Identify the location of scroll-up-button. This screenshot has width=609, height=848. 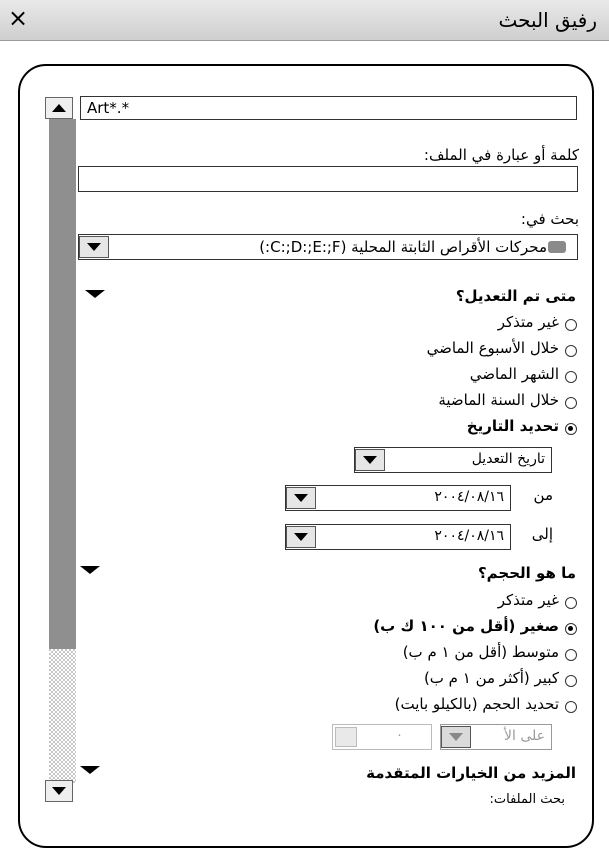
(59, 108).